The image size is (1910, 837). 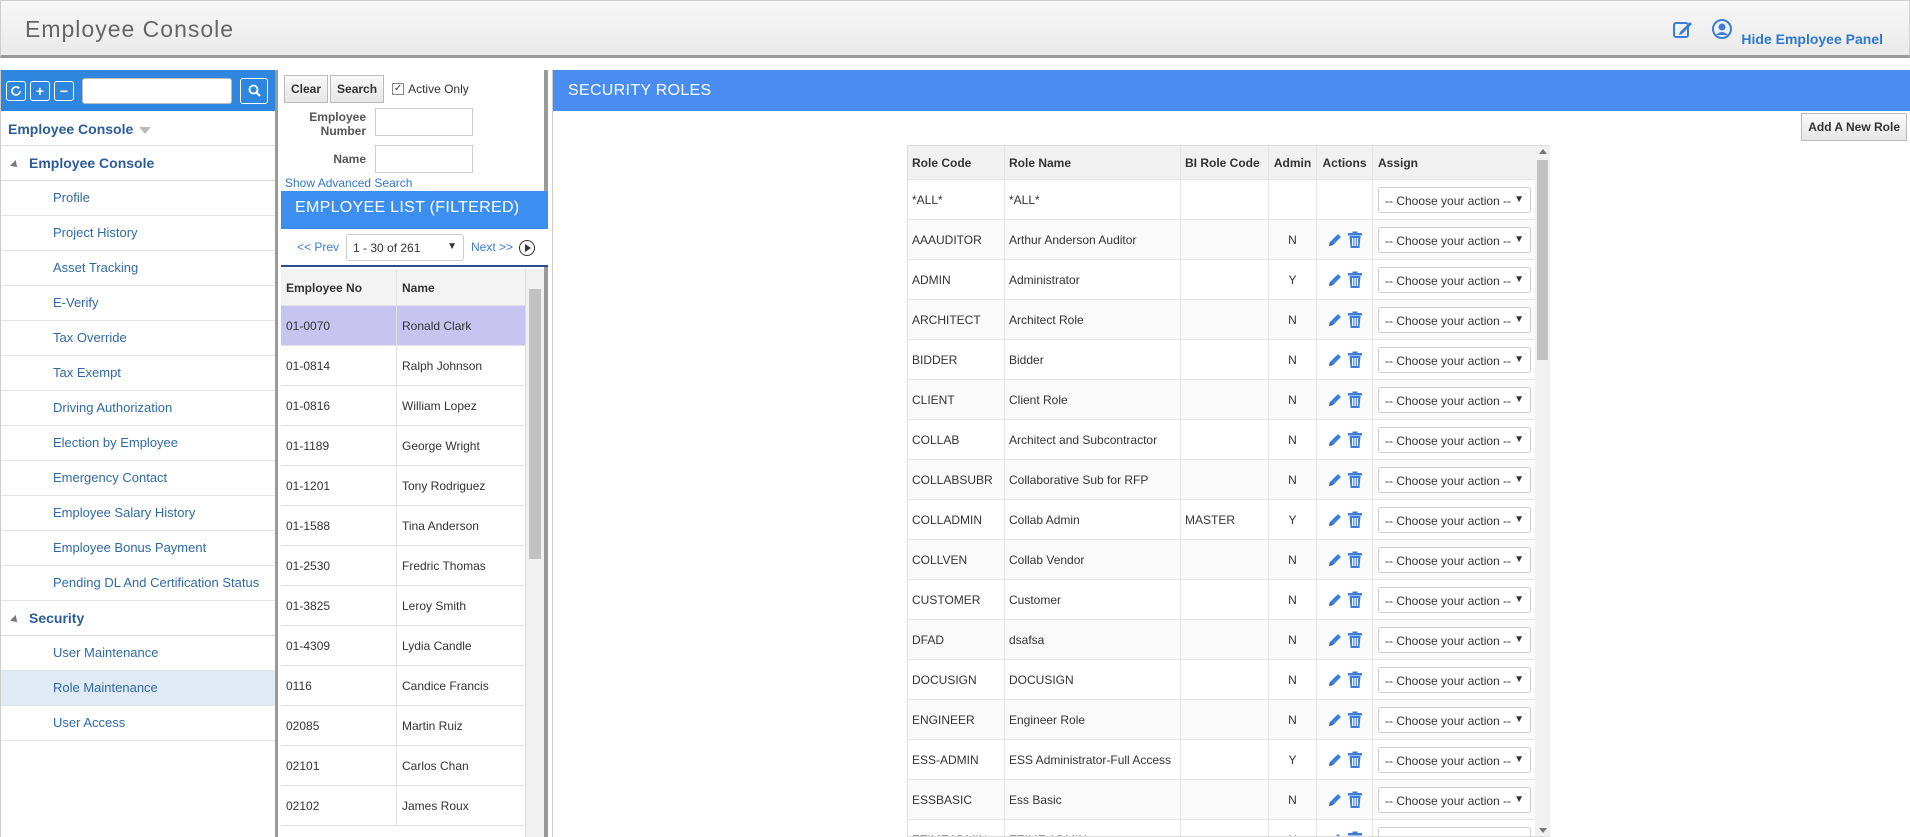 I want to click on table-row: 0116 Candice Francis, so click(x=405, y=686).